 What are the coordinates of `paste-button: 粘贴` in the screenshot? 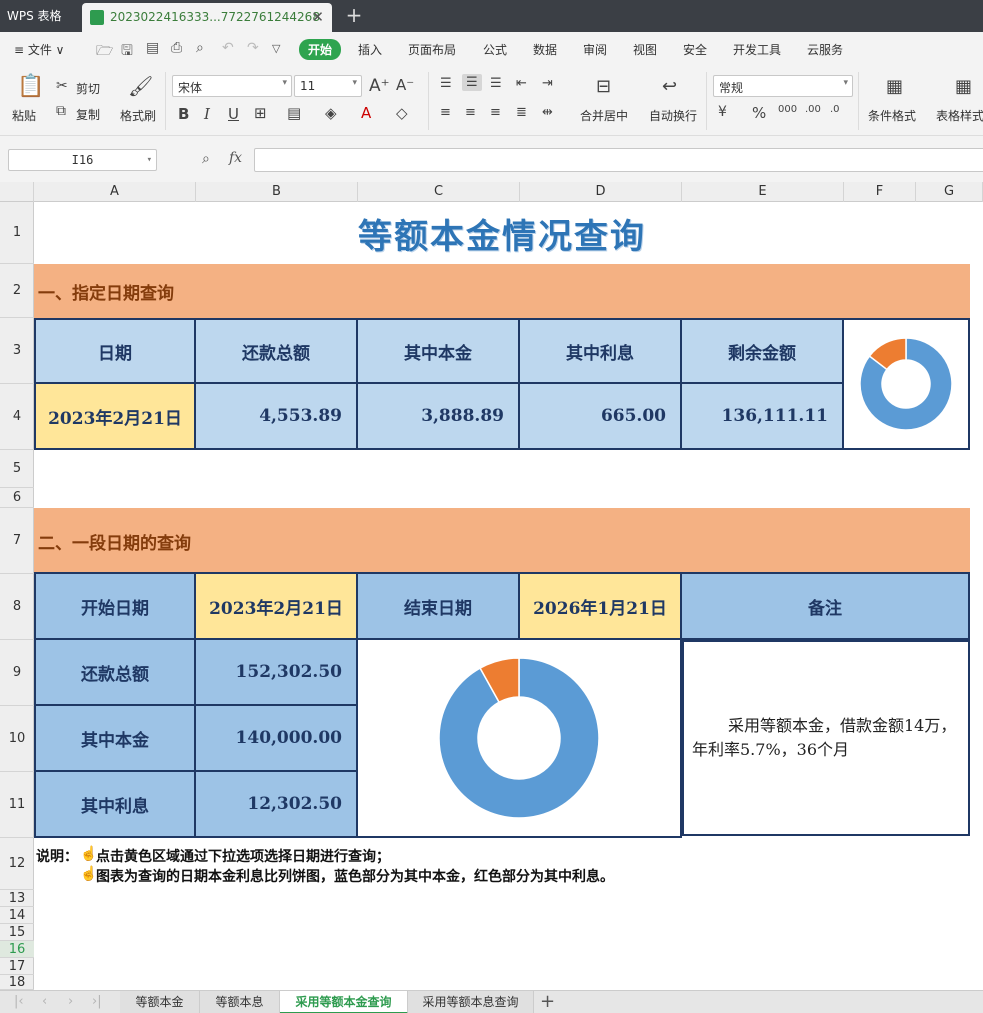 It's located at (24, 115).